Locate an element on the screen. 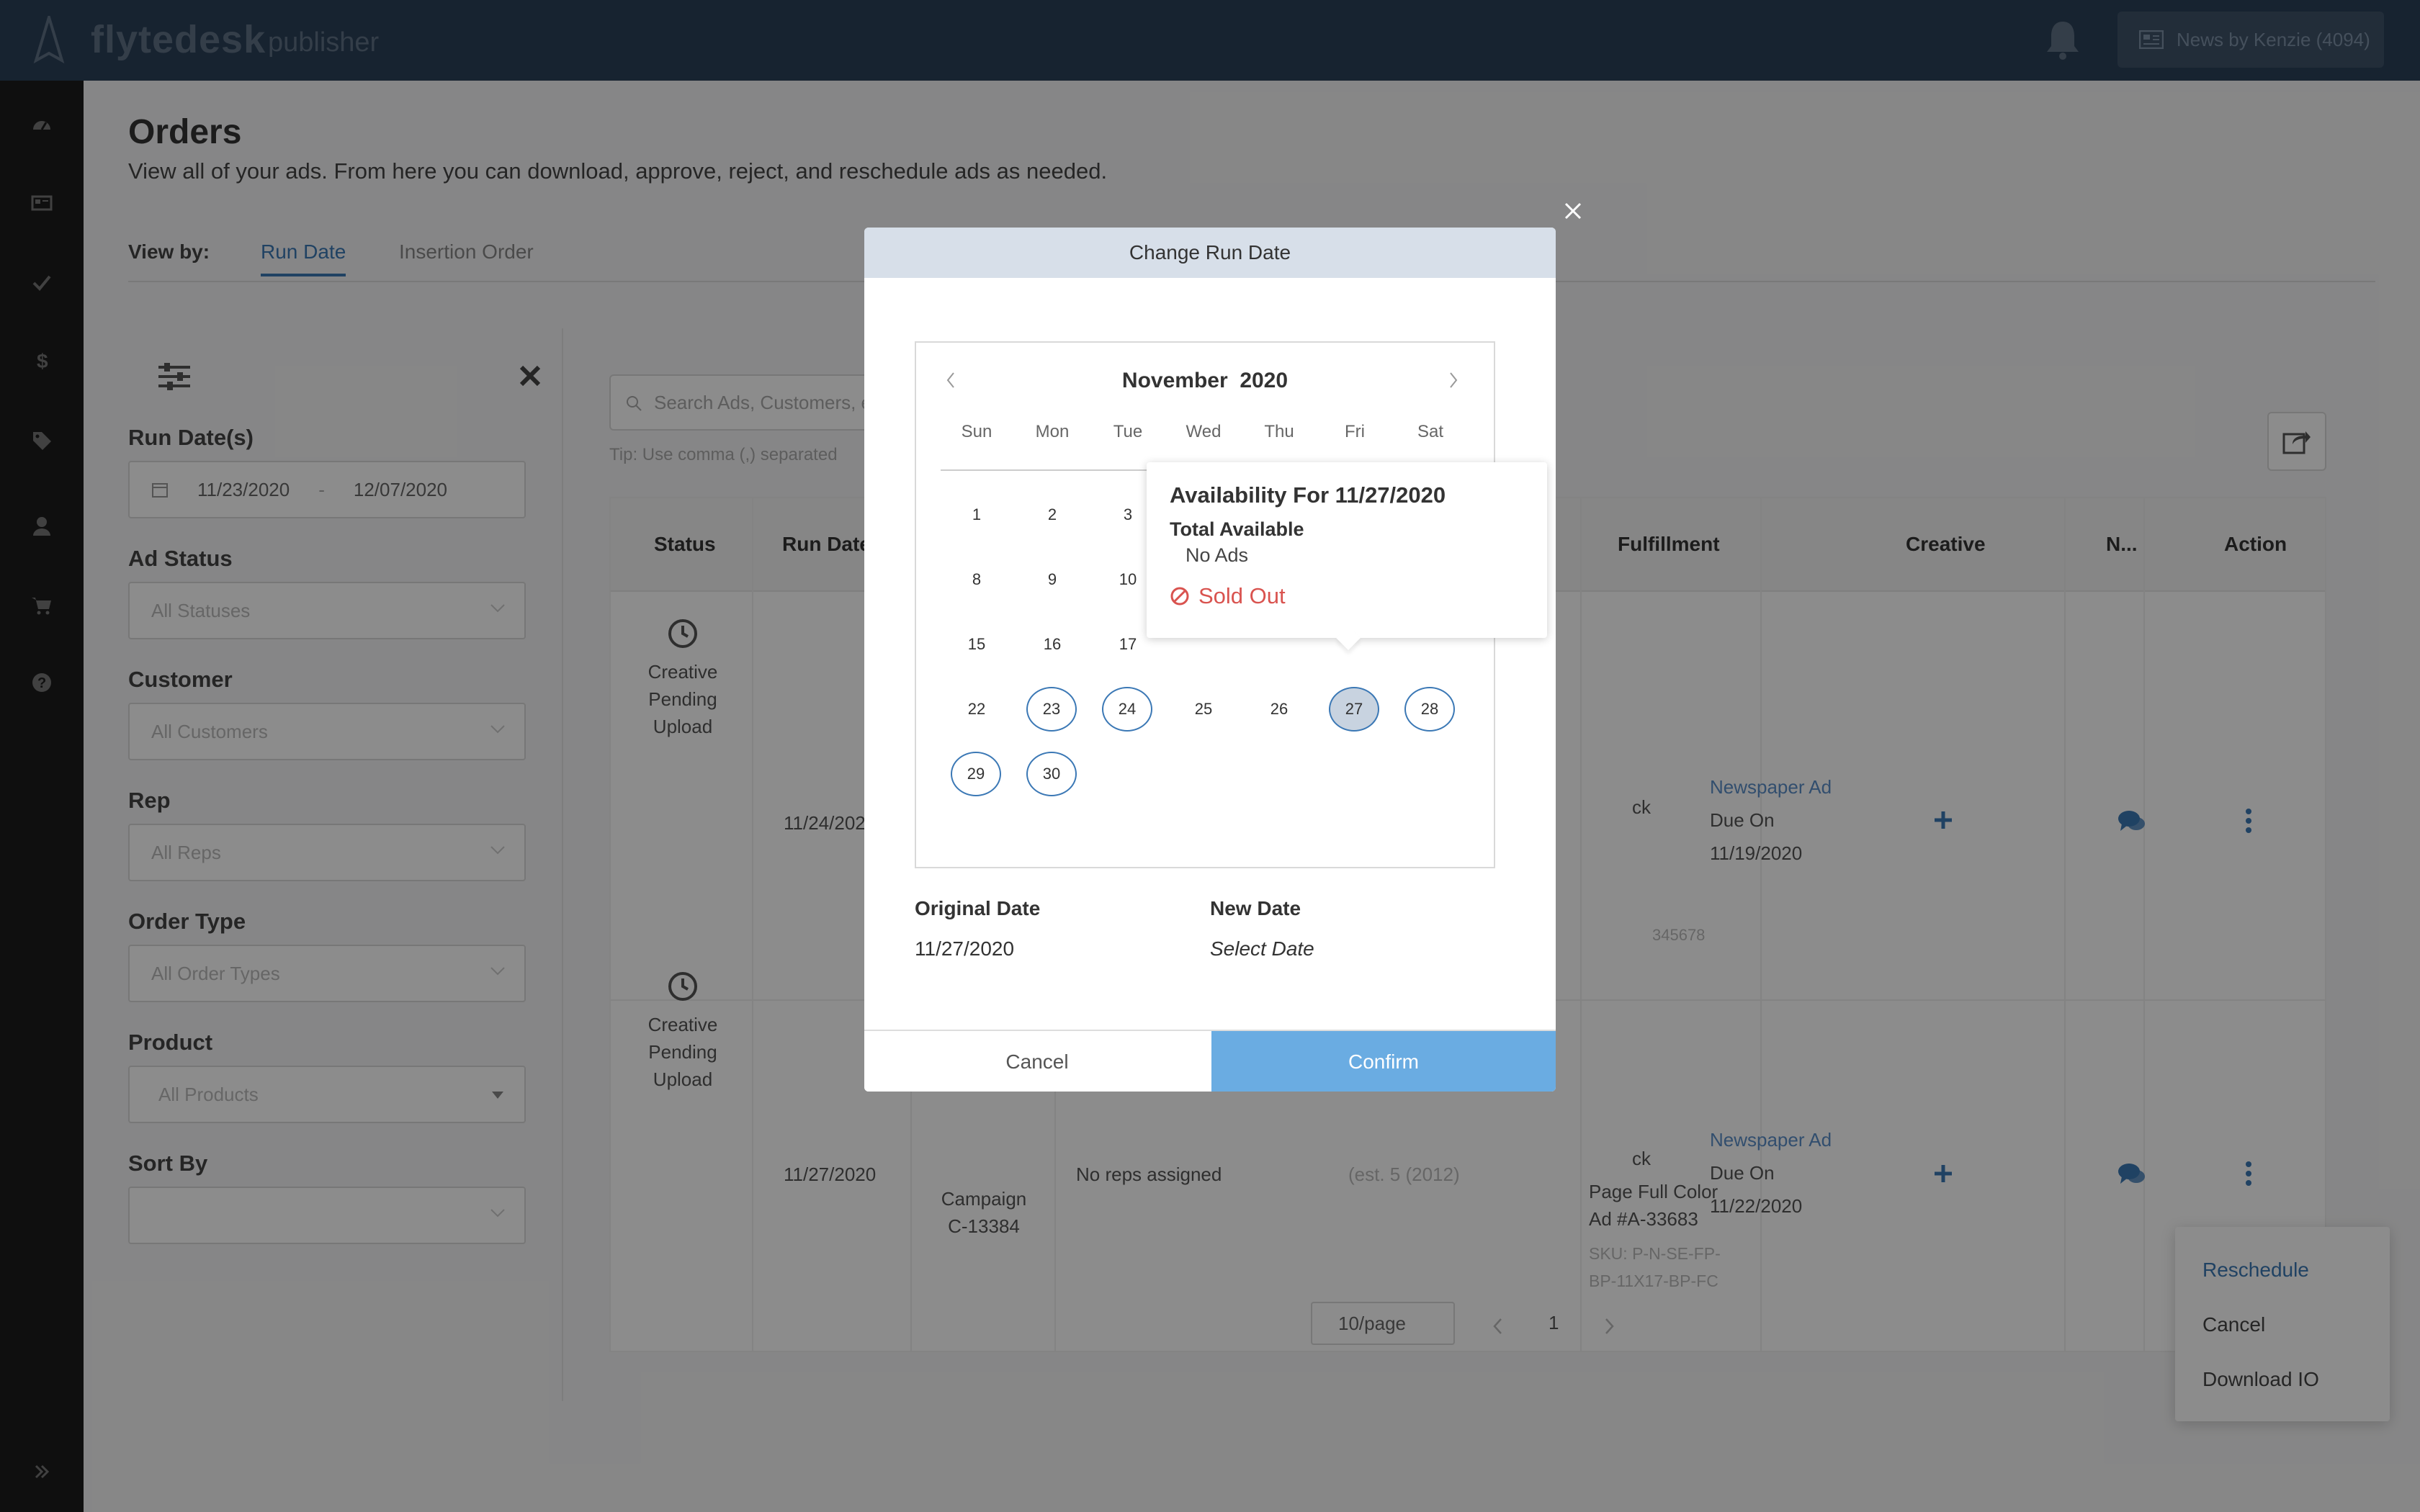  calendar-day: 8 is located at coordinates (977, 579).